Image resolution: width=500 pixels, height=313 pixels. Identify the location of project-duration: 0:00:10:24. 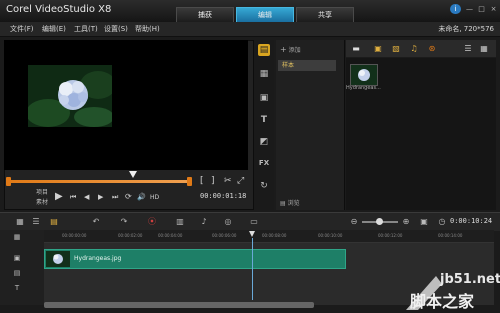
(471, 221).